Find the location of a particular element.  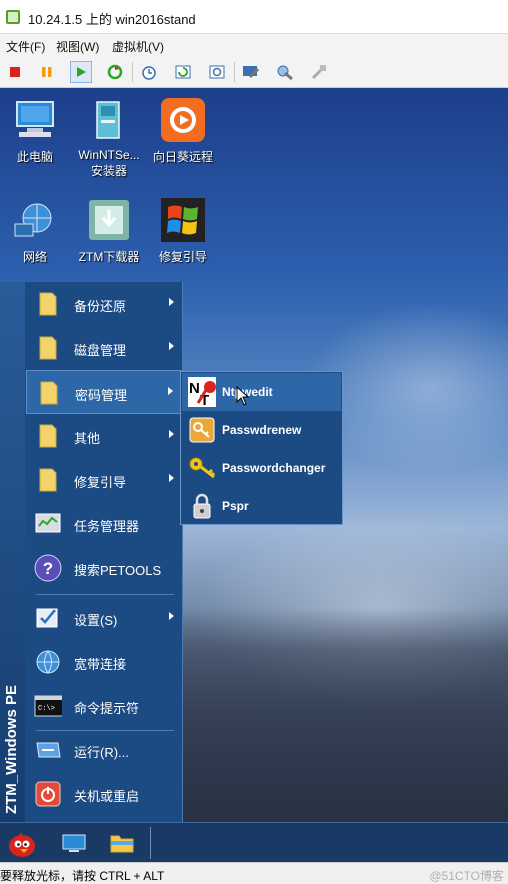

desktop-icon-this-pc: 此电脑 is located at coordinates (35, 130).